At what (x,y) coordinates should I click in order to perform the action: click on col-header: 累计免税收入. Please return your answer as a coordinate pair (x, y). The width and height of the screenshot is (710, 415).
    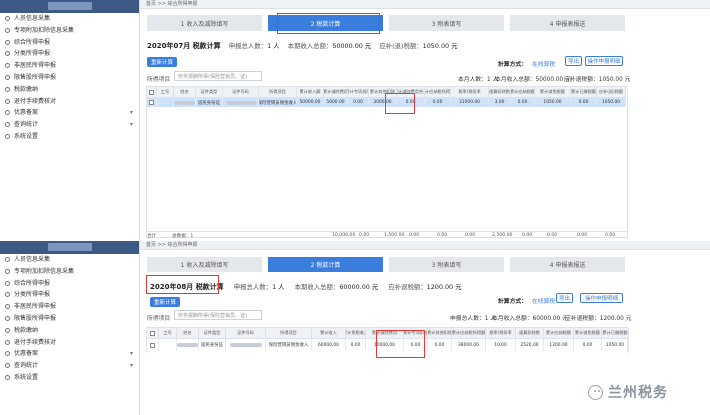
    Looking at the image, I should click on (356, 333).